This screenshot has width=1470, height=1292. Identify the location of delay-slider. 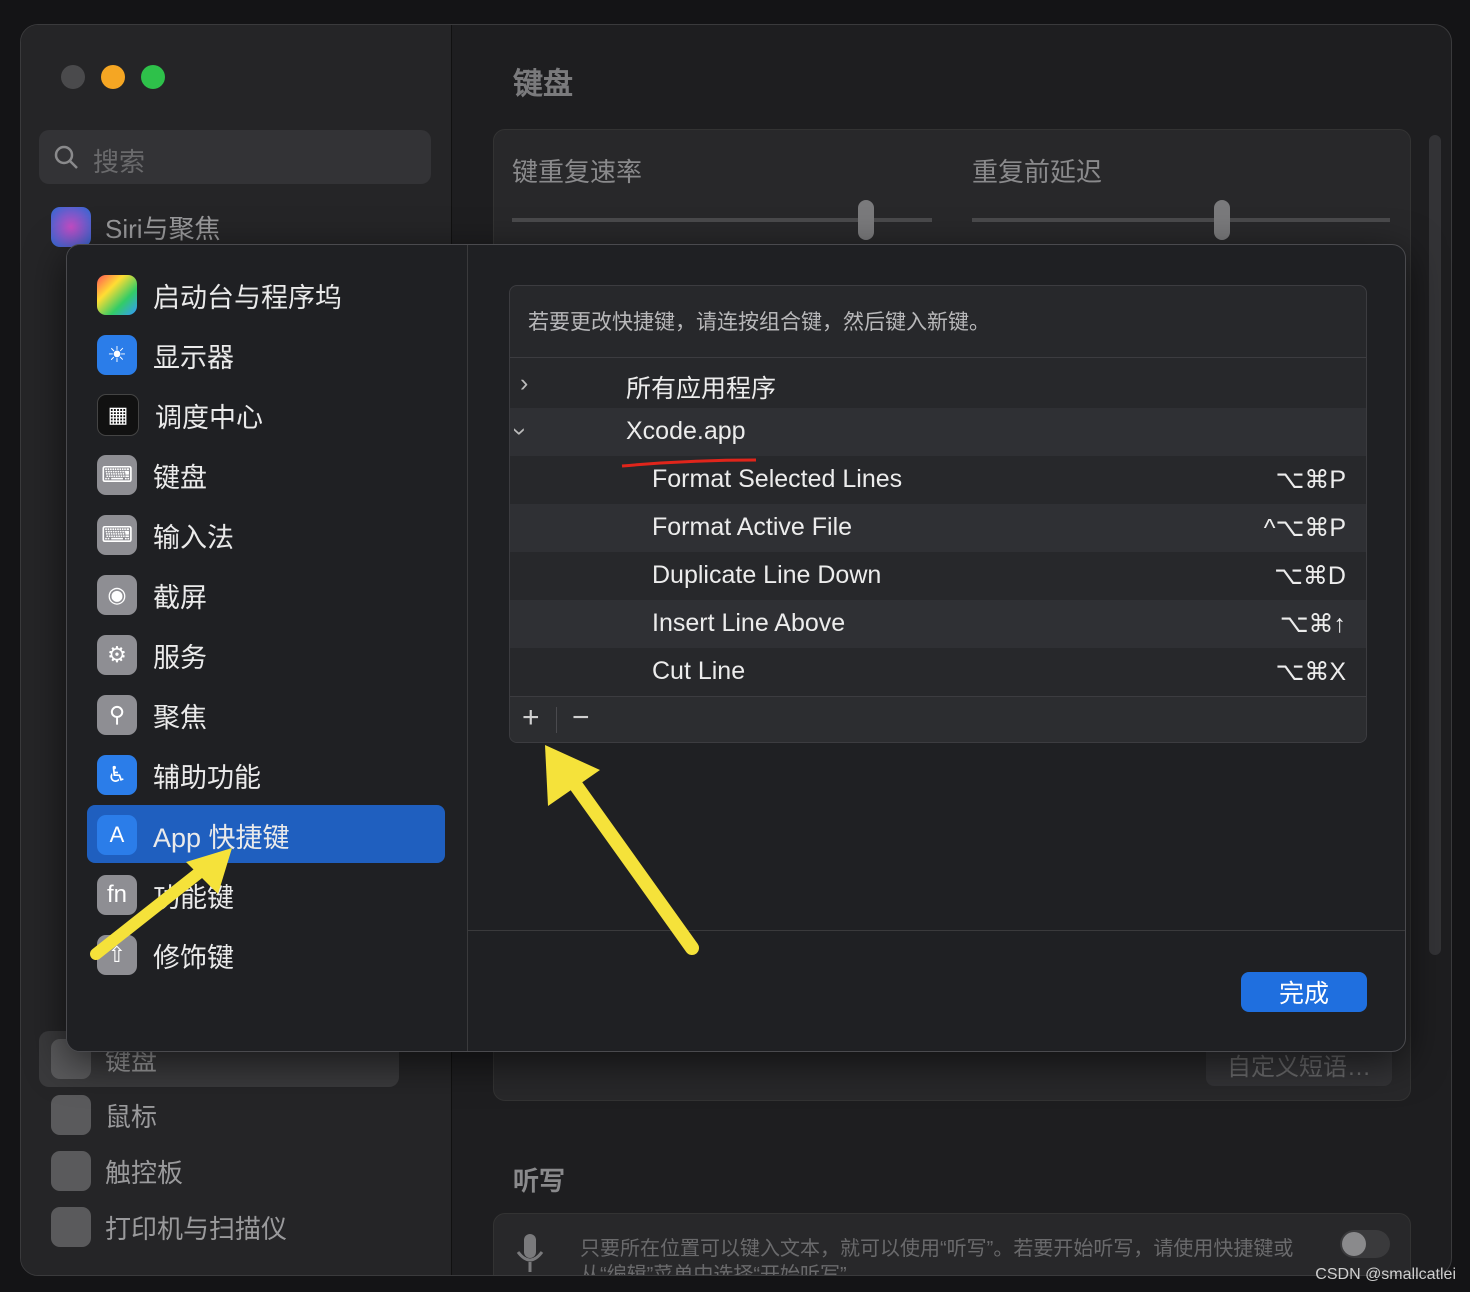
(1181, 220).